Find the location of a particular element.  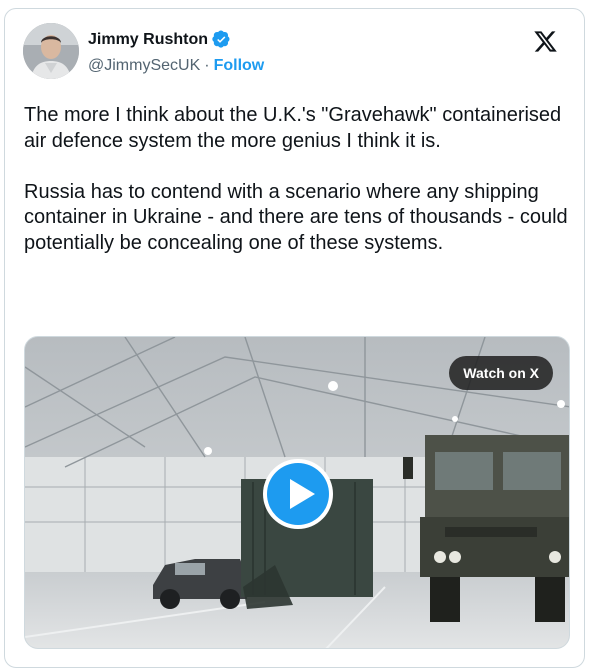

x-logo-icon is located at coordinates (545, 41).